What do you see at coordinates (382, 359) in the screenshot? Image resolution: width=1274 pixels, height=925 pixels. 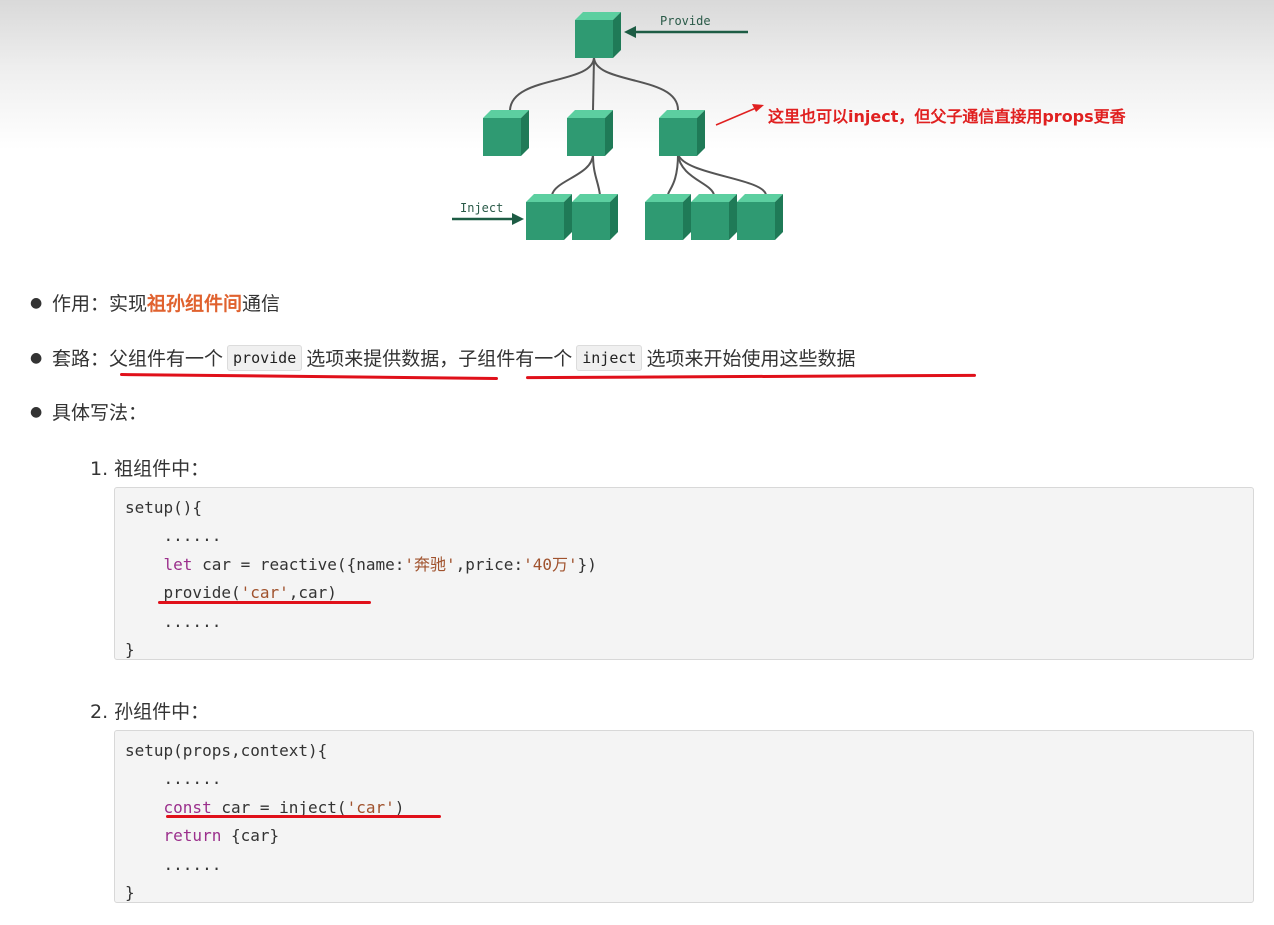 I see `pattern-part2: 选项来提供数据，` at bounding box center [382, 359].